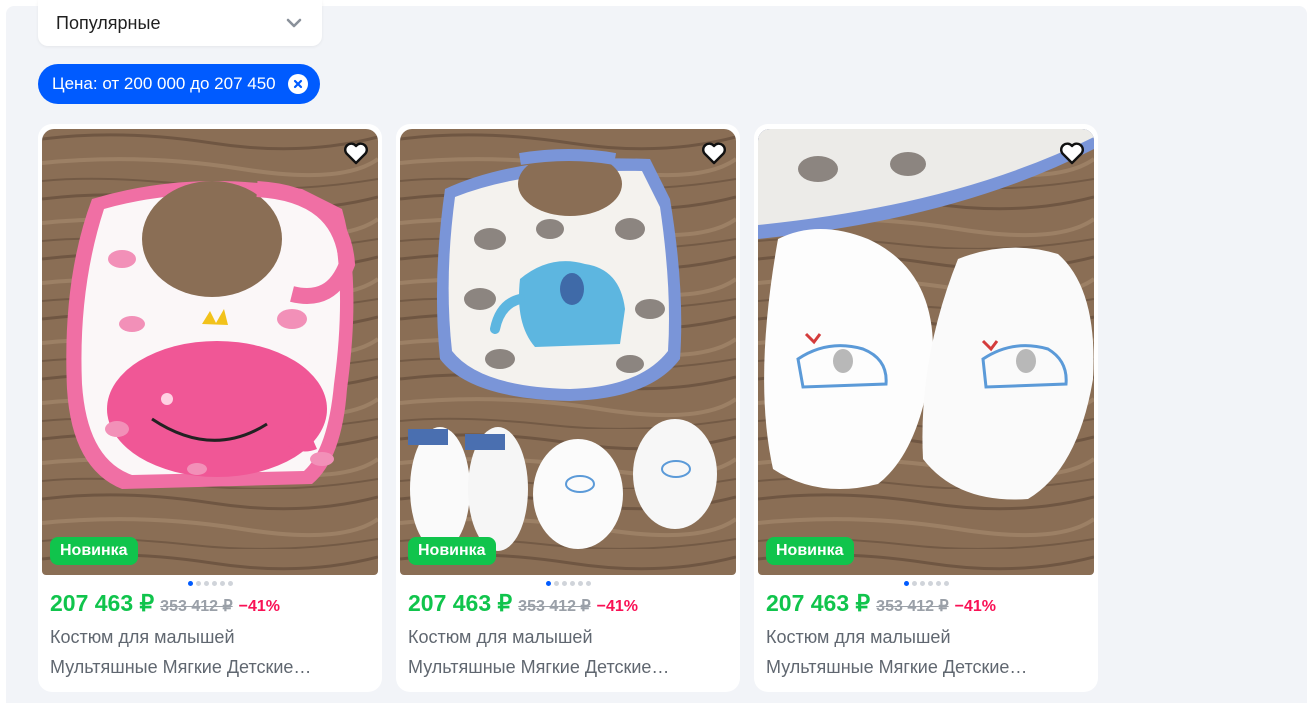 The height and width of the screenshot is (703, 1307). I want to click on sort-selected-label: Популярные, so click(108, 22).